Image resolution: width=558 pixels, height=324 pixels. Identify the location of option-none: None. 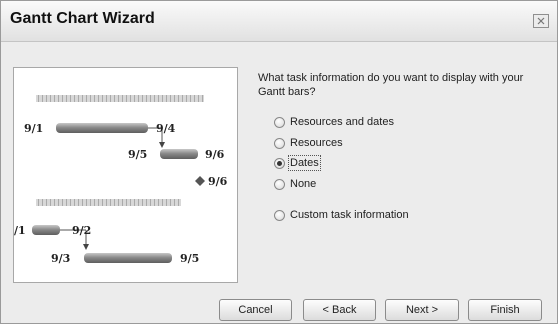
(295, 184).